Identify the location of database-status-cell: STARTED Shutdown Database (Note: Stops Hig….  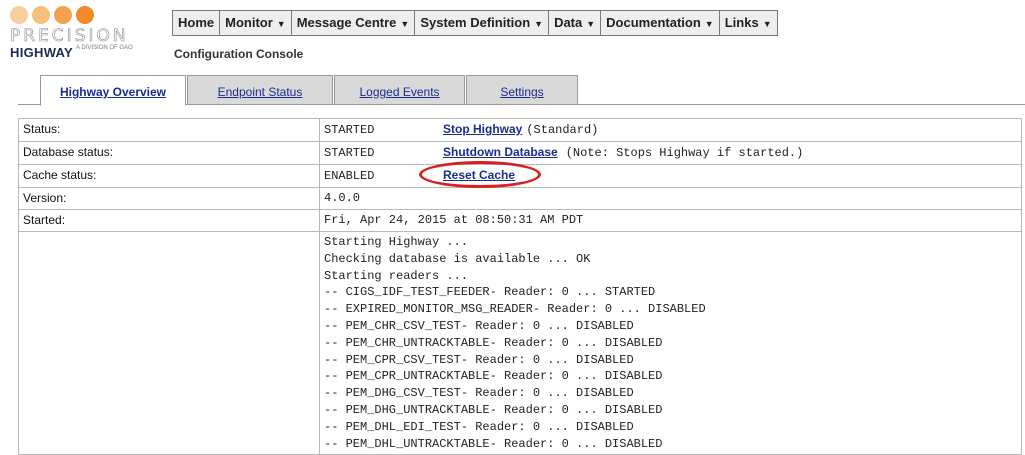
(670, 153).